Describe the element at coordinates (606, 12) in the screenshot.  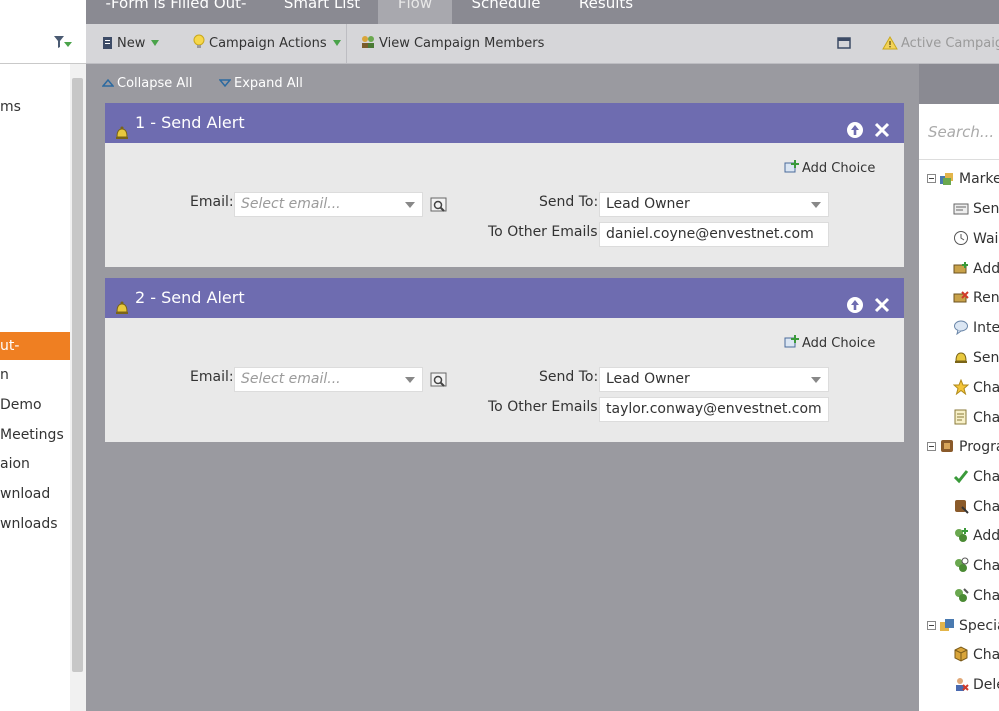
I see `tab-results: Results` at that location.